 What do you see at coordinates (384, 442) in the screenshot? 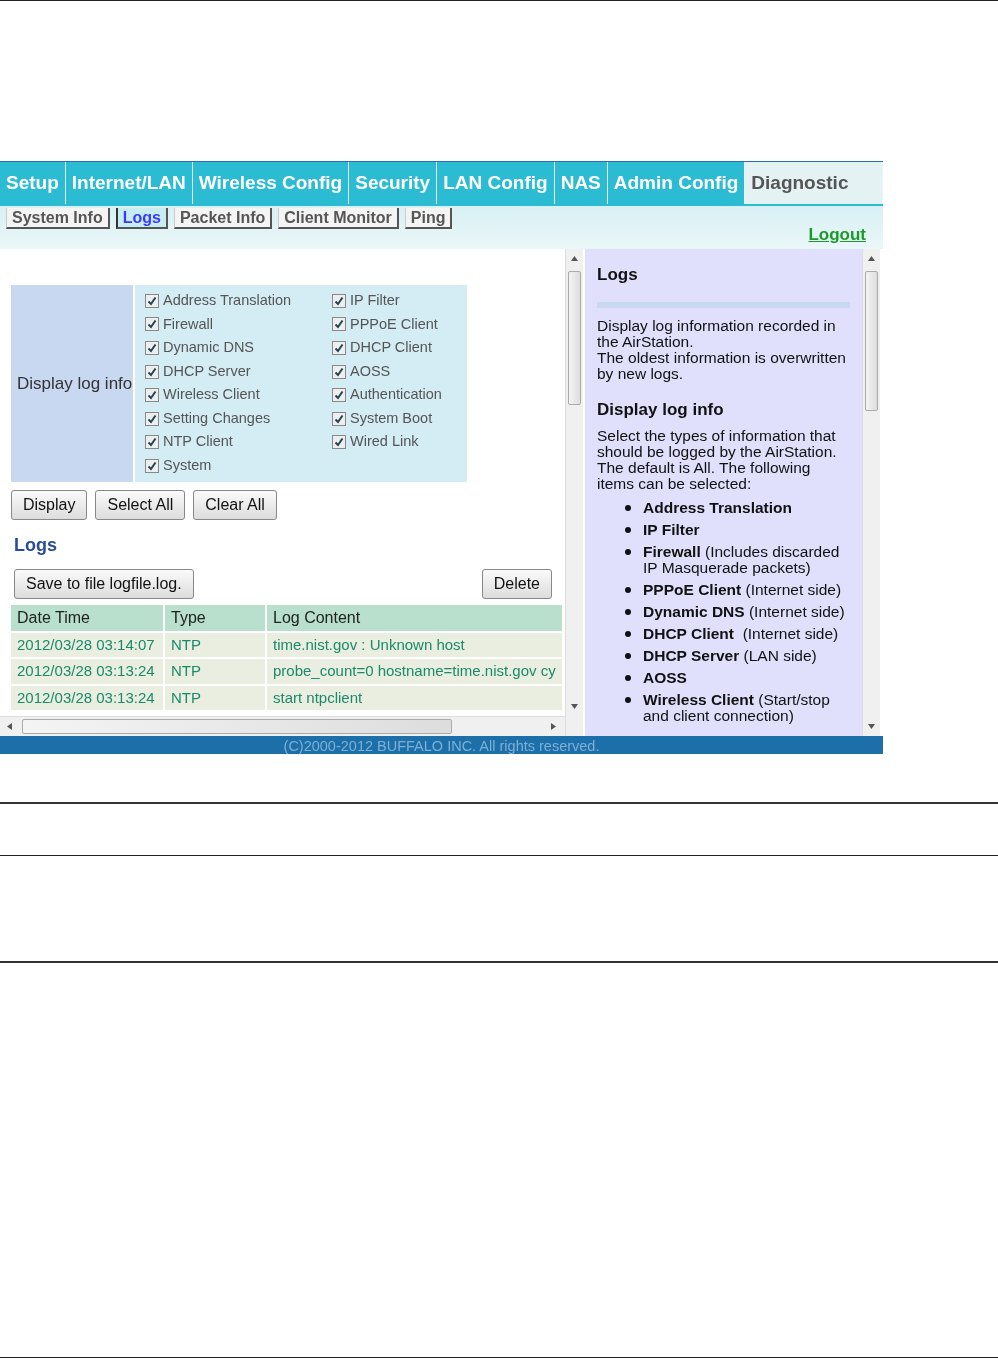
I see `checkbox-label: Wired Link` at bounding box center [384, 442].